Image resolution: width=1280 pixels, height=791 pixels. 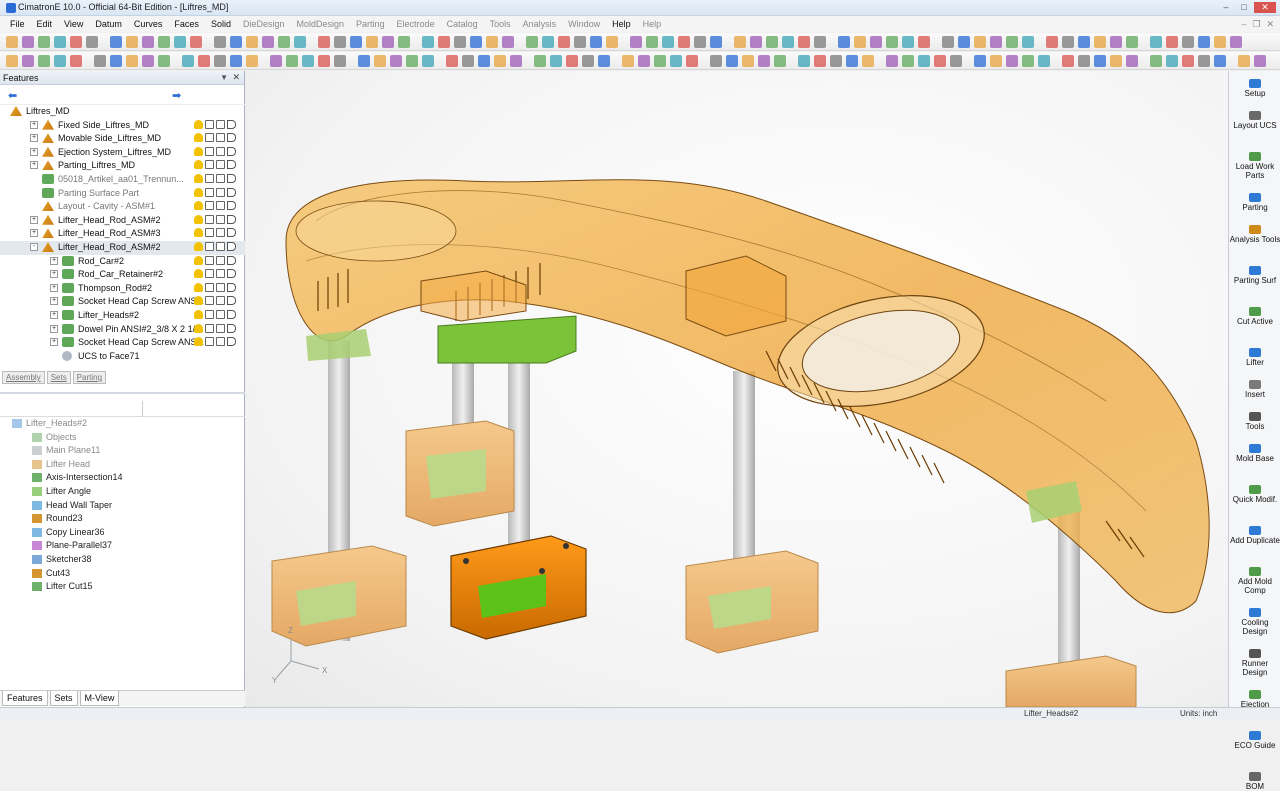 What do you see at coordinates (25, 698) in the screenshot?
I see `bottom-tab-features: Features` at bounding box center [25, 698].